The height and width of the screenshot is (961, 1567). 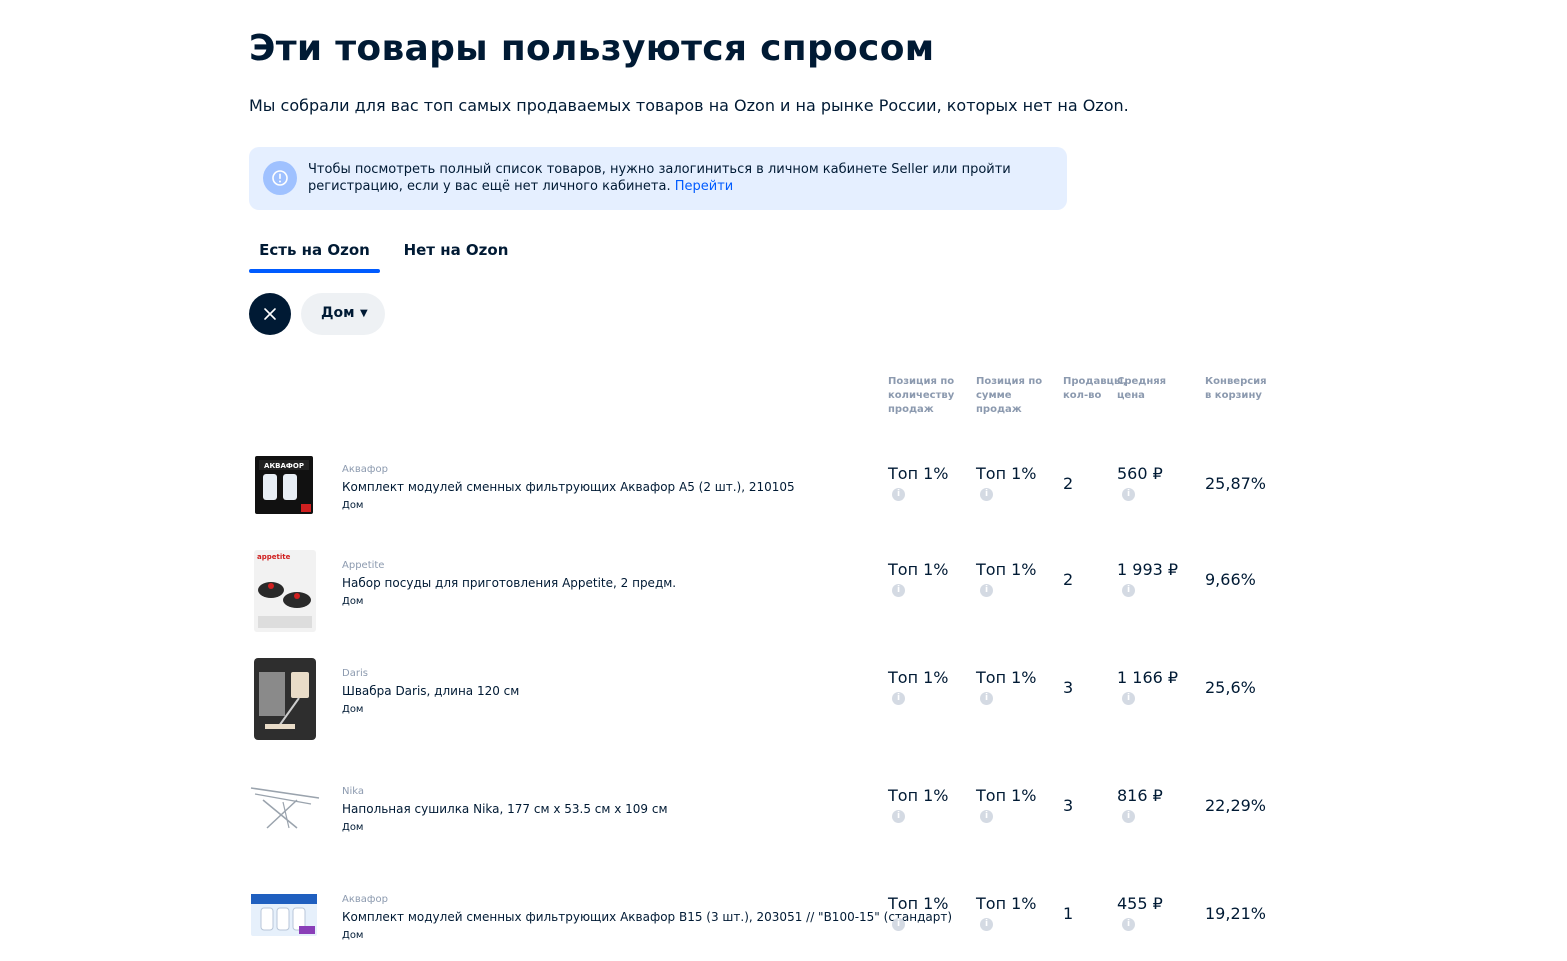 I want to click on avg-price-value: 455 ₽, so click(x=1140, y=903).